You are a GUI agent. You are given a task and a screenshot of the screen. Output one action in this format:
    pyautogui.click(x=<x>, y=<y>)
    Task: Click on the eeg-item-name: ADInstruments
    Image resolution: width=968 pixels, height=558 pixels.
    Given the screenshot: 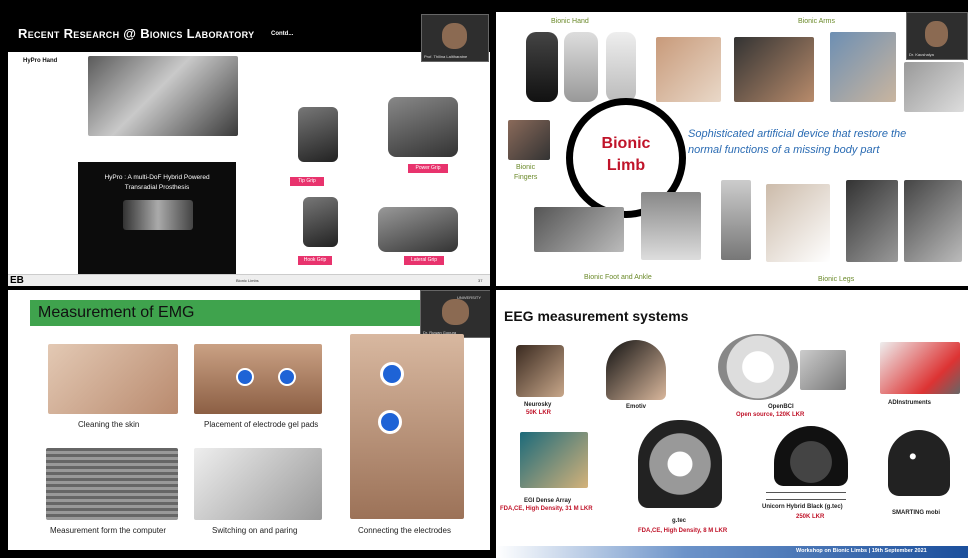 What is the action you would take?
    pyautogui.click(x=910, y=403)
    